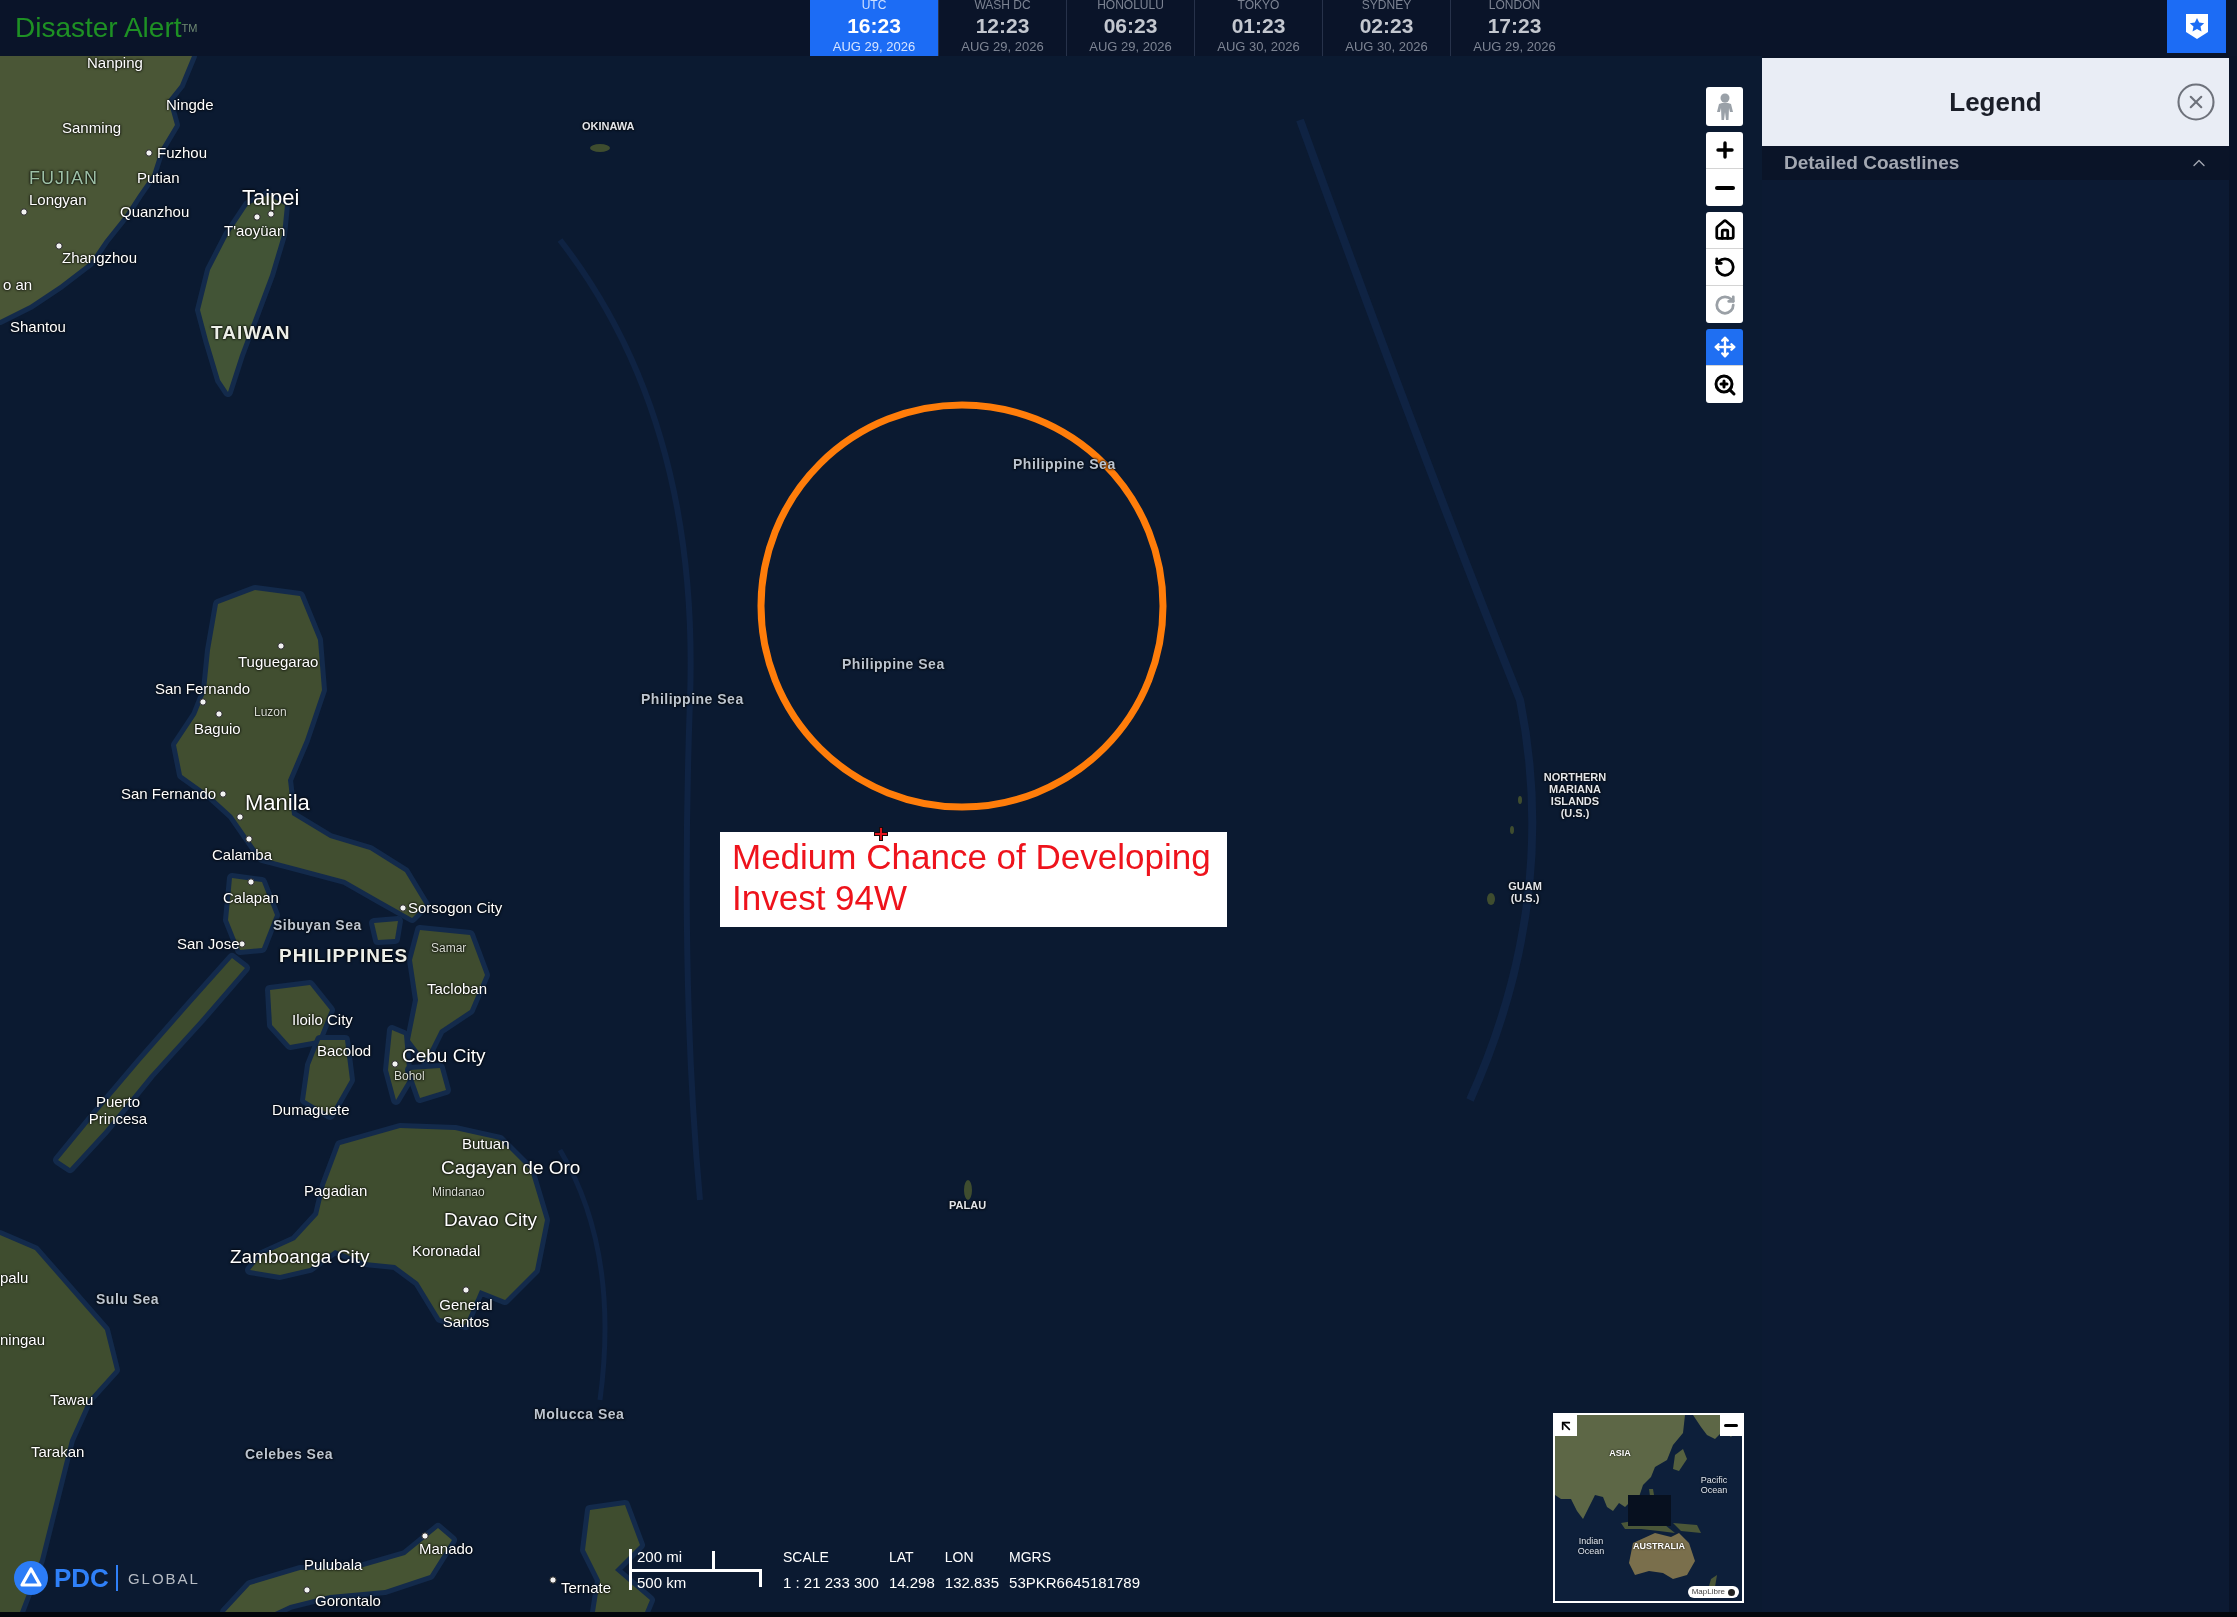  I want to click on city-label: Puerto Princesa, so click(118, 1110).